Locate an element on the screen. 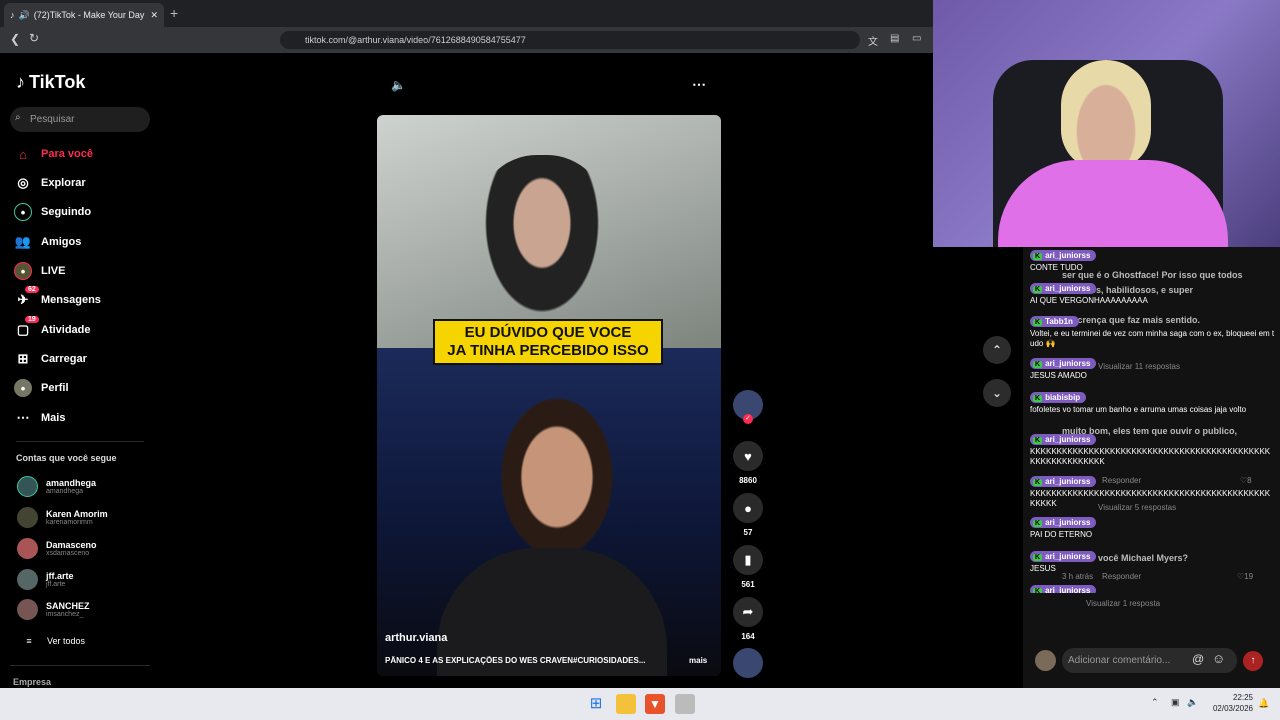 The width and height of the screenshot is (1280, 720). close-tab-icon: ✕ is located at coordinates (154, 15).